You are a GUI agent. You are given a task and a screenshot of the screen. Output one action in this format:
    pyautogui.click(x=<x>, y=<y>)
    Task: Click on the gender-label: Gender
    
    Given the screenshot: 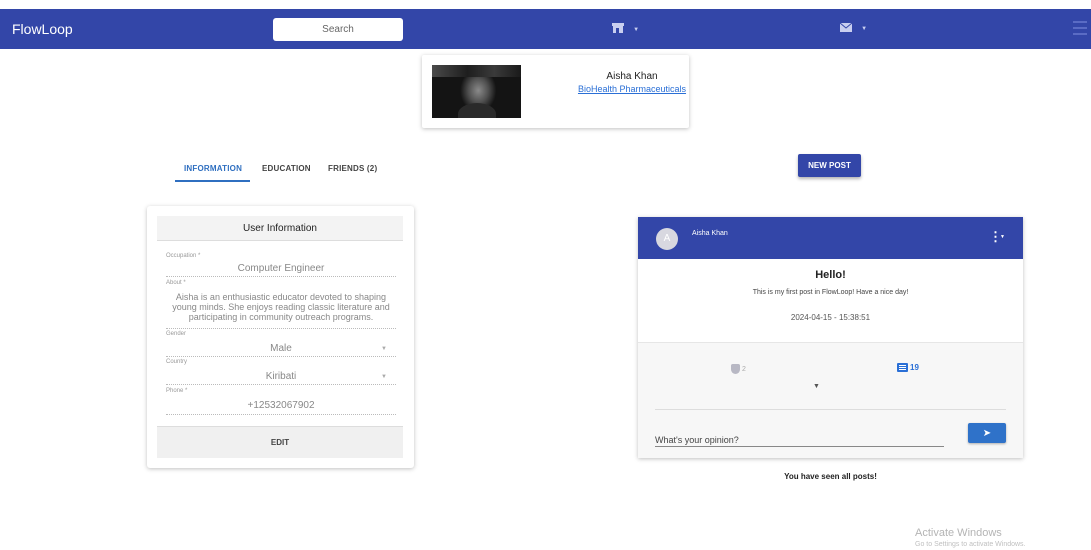 What is the action you would take?
    pyautogui.click(x=176, y=334)
    